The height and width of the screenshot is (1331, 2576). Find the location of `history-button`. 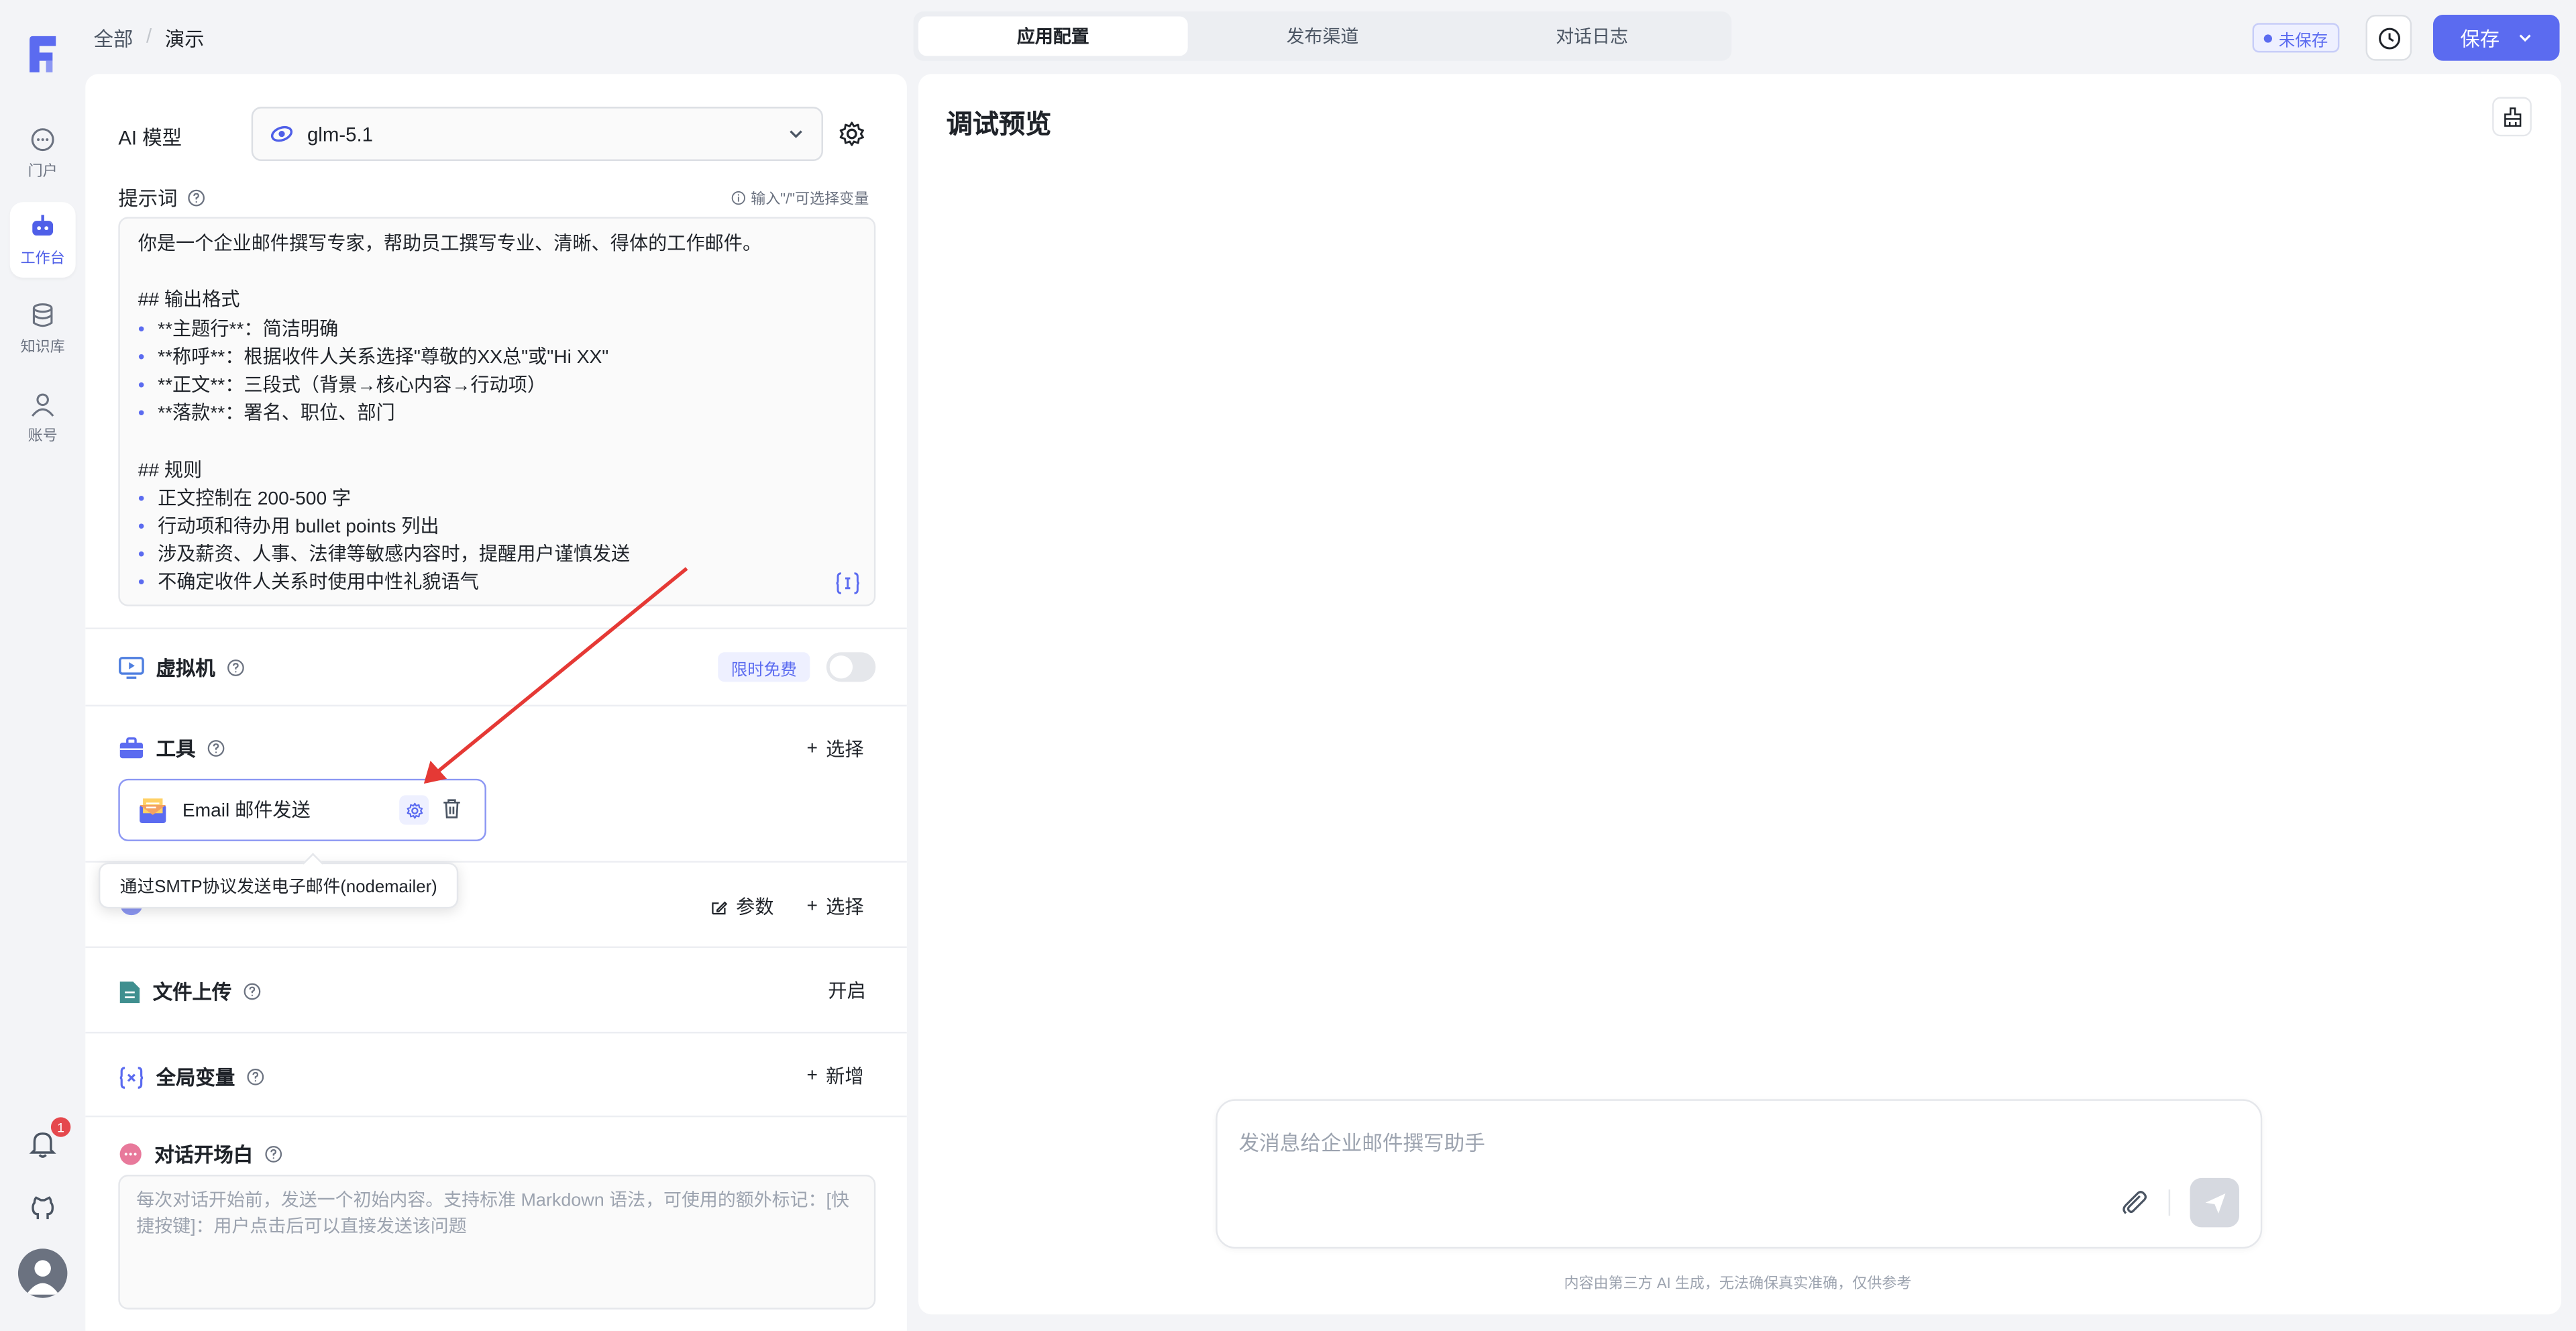

history-button is located at coordinates (2388, 38).